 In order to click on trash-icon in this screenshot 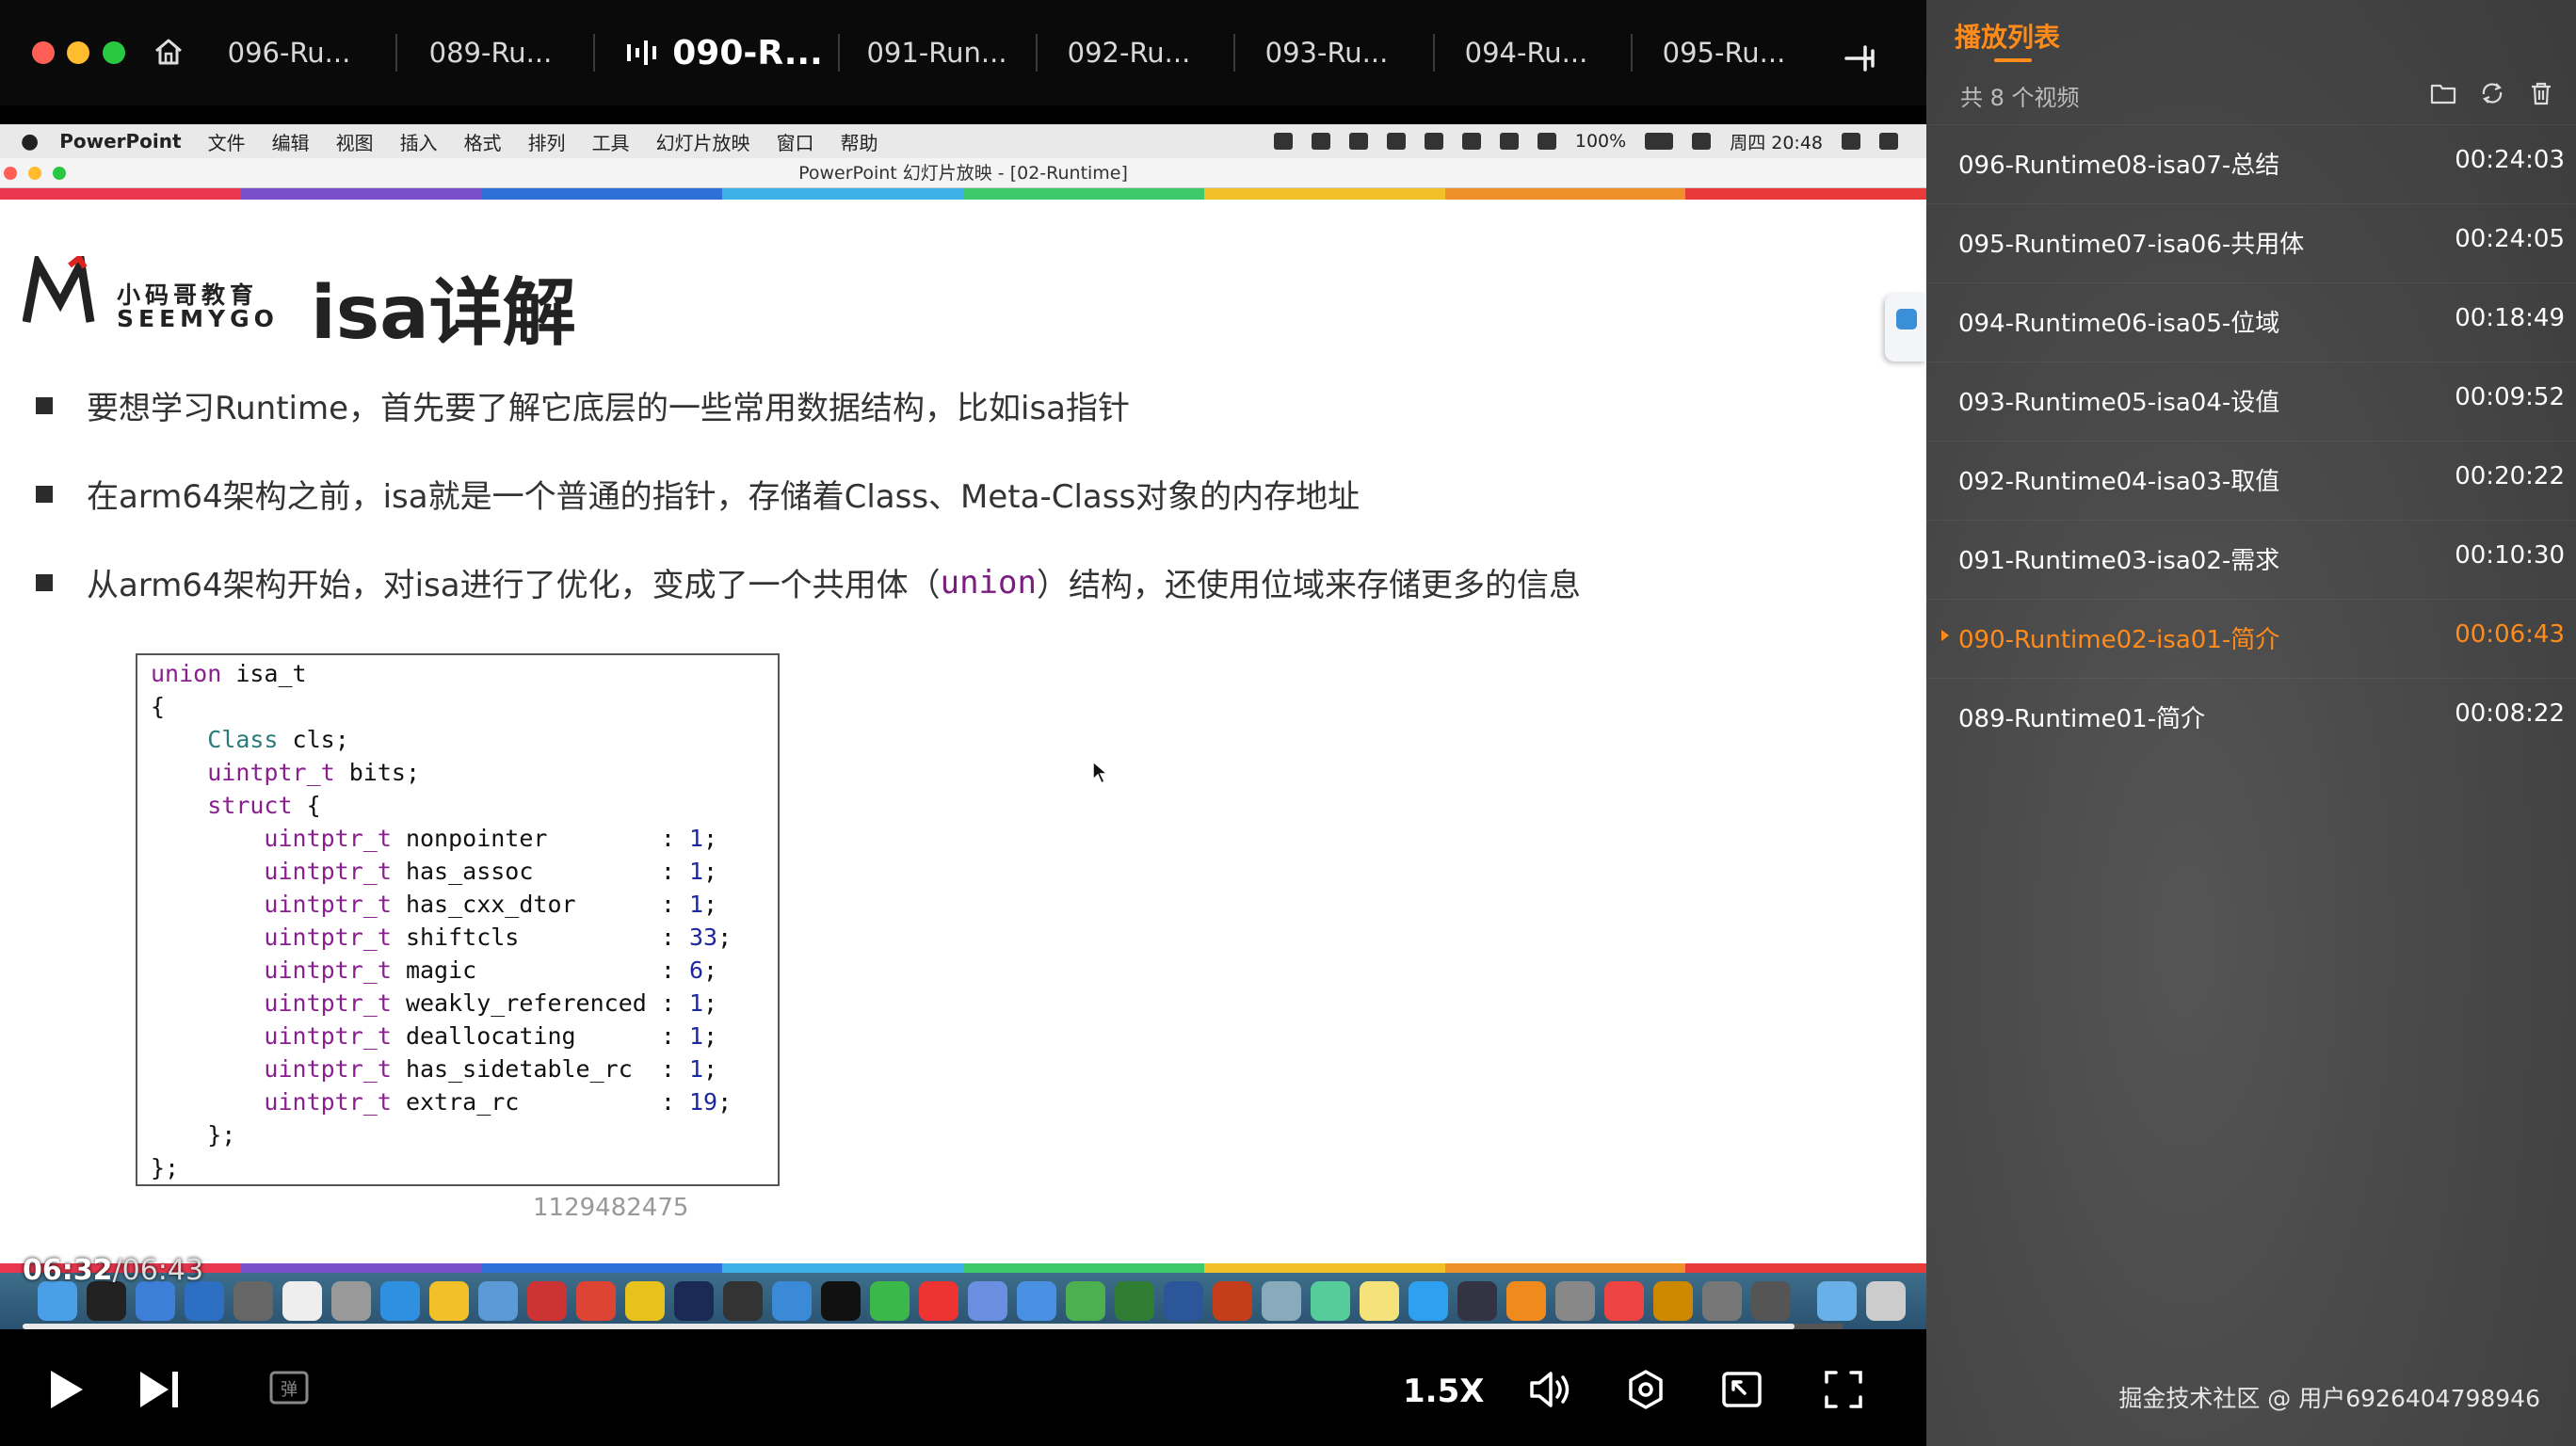, I will do `click(2541, 93)`.